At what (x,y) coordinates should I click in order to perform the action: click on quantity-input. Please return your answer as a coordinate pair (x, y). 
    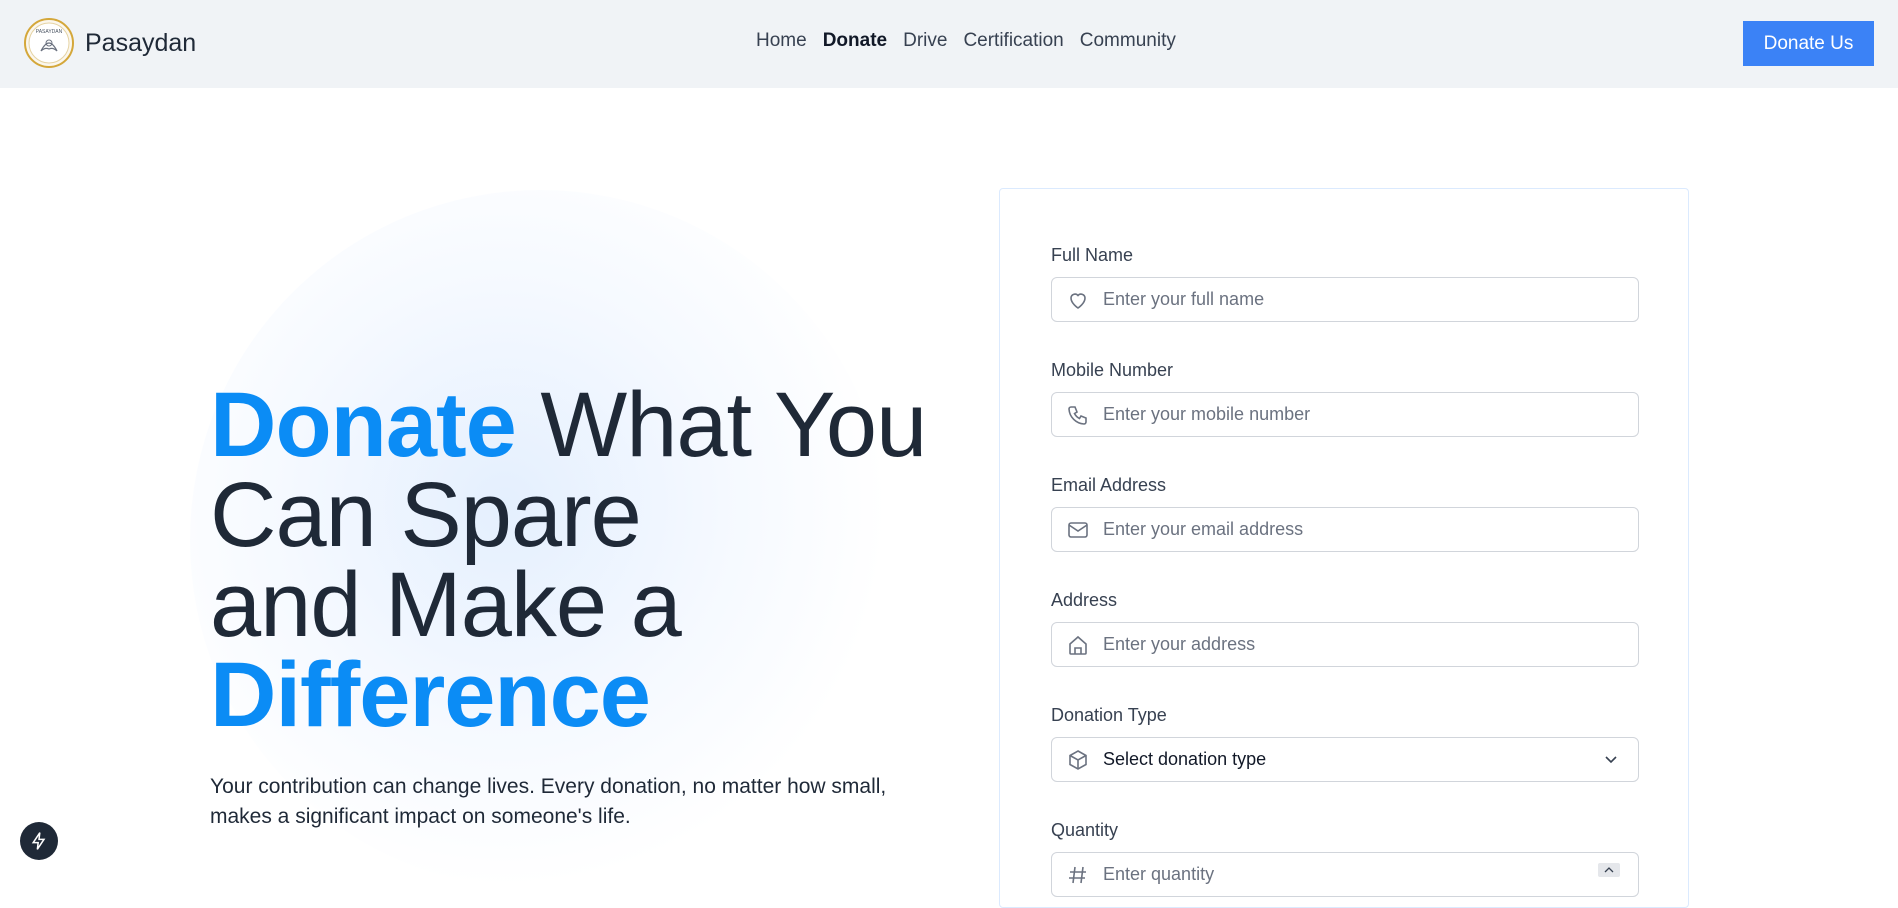
    Looking at the image, I should click on (1345, 874).